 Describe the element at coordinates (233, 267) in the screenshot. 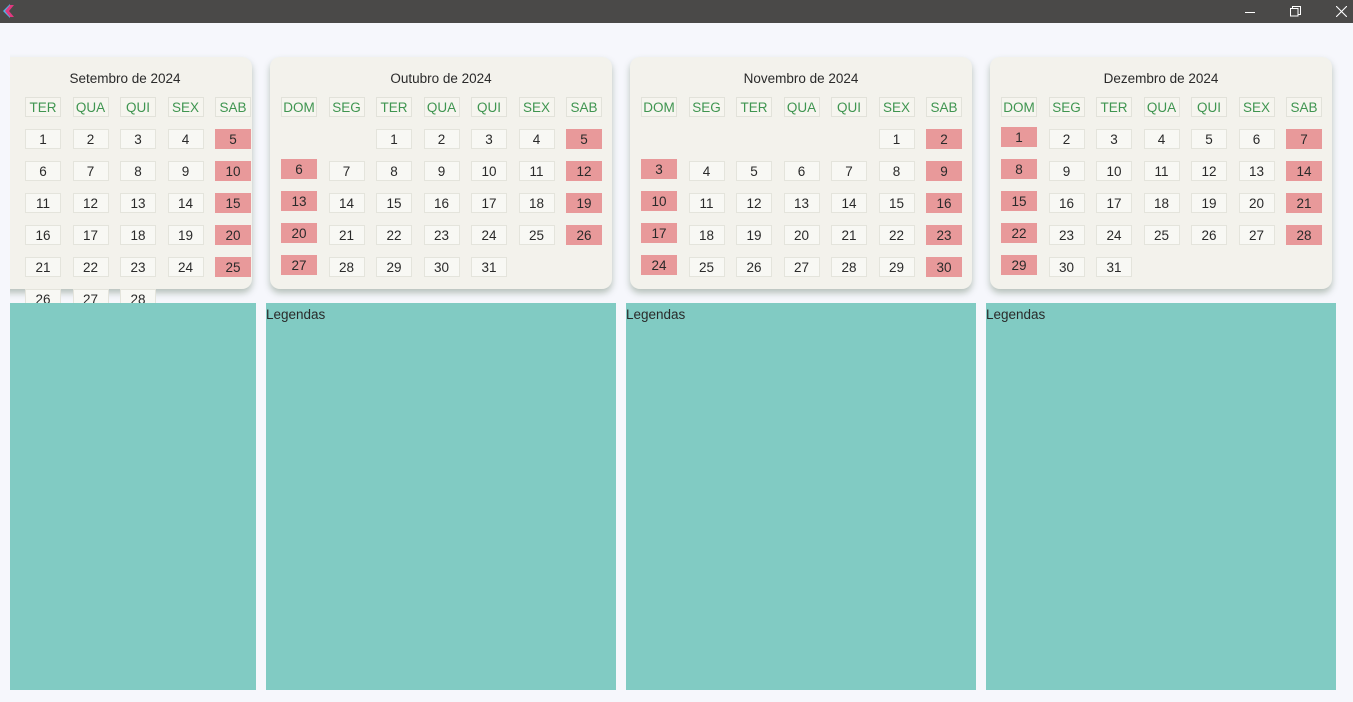

I see `day-cell-weekend: 25` at that location.